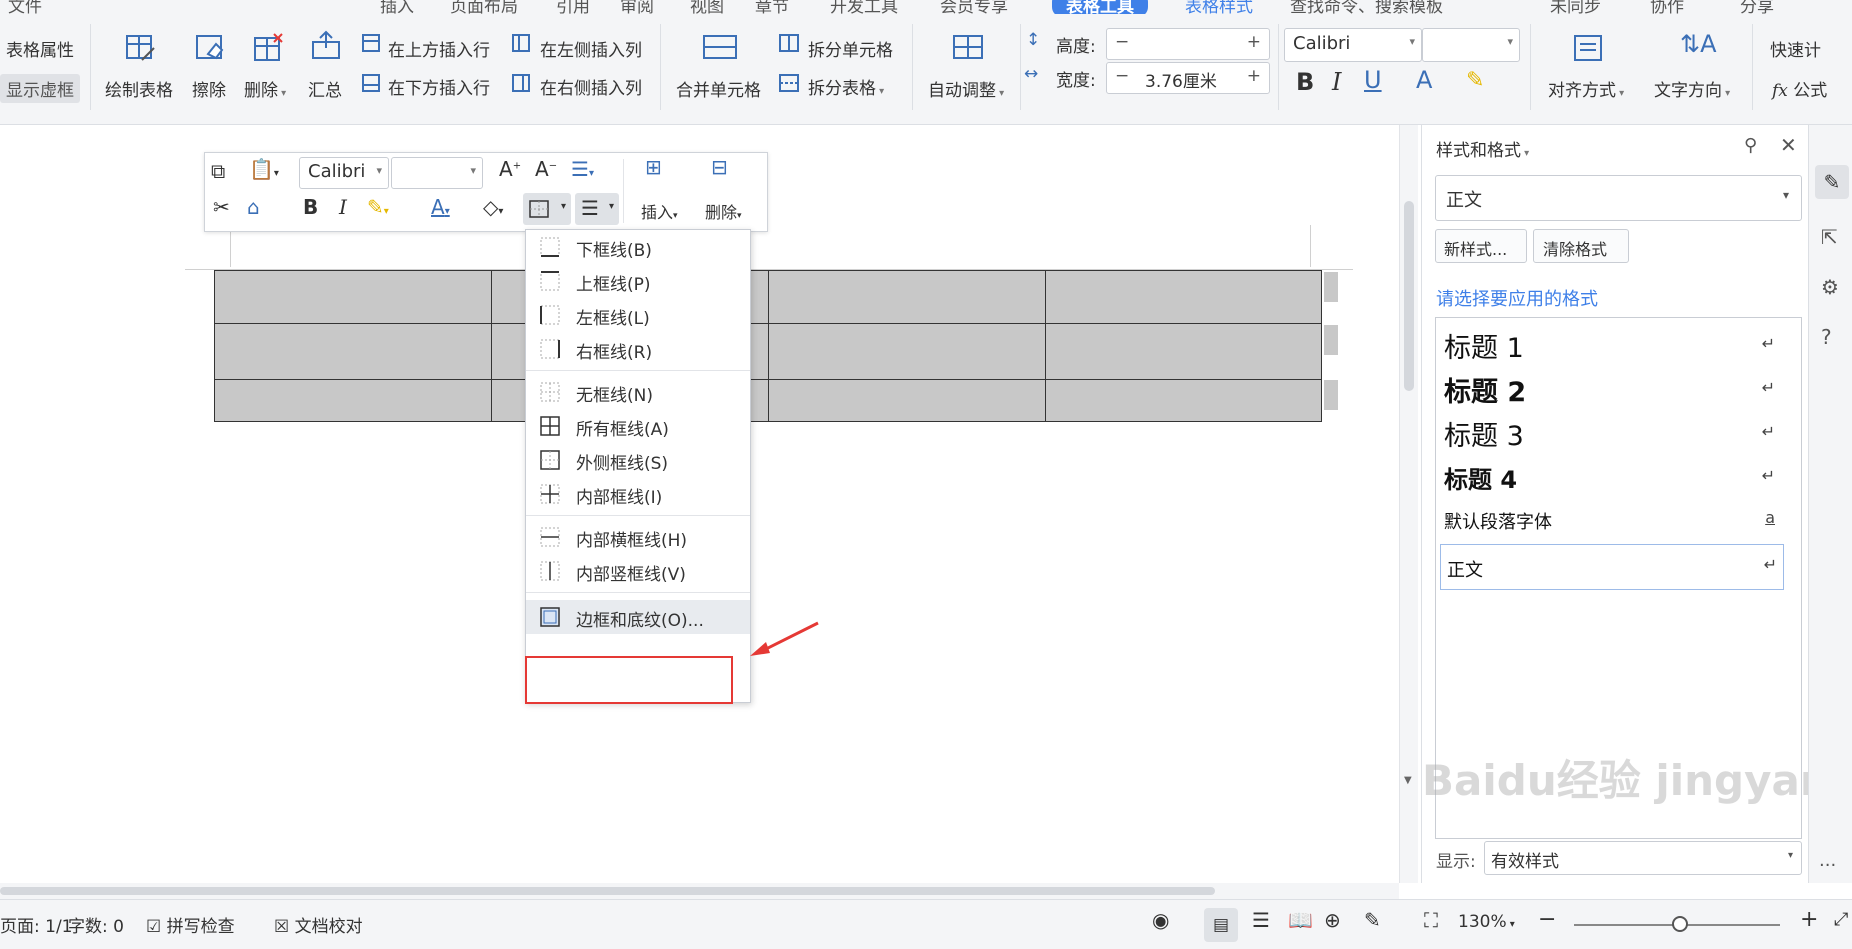 The image size is (1852, 949). Describe the element at coordinates (846, 86) in the screenshot. I see `split-table-button: 拆分表格 ▾` at that location.